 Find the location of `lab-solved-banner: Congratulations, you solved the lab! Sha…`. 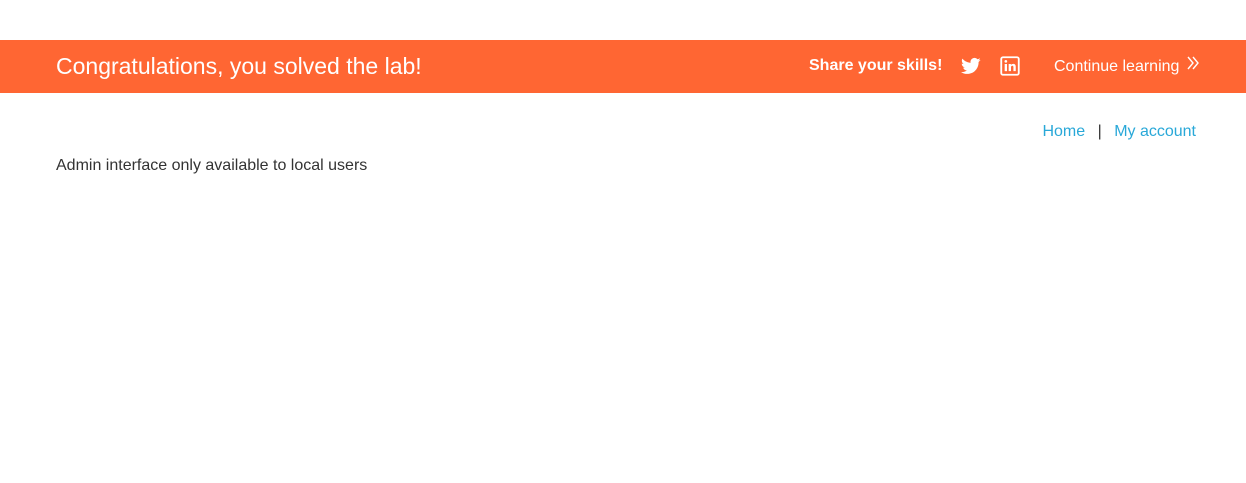

lab-solved-banner: Congratulations, you solved the lab! Sha… is located at coordinates (623, 66).